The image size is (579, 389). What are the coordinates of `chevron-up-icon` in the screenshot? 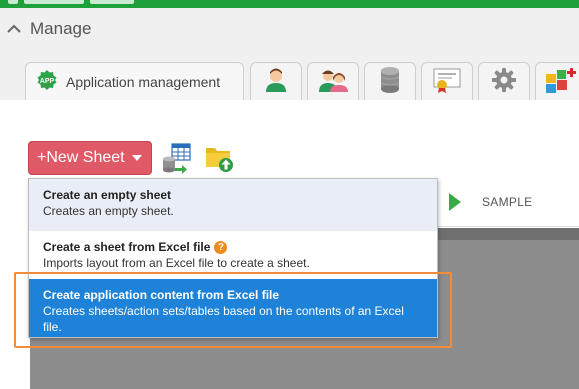 It's located at (14, 29).